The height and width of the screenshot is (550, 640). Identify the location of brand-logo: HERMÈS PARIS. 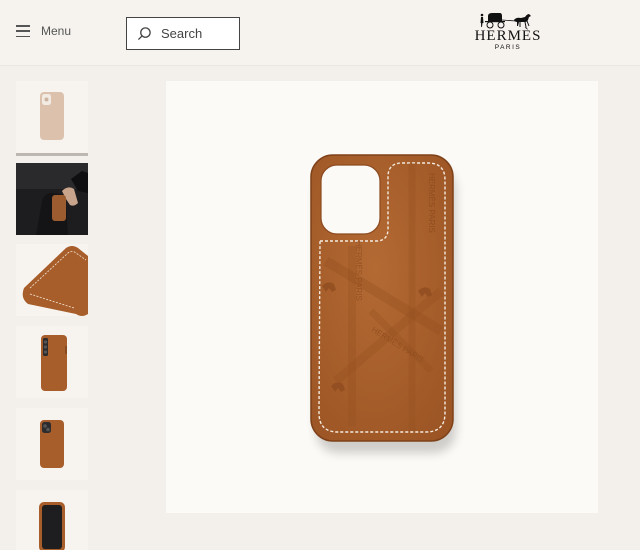
(508, 31).